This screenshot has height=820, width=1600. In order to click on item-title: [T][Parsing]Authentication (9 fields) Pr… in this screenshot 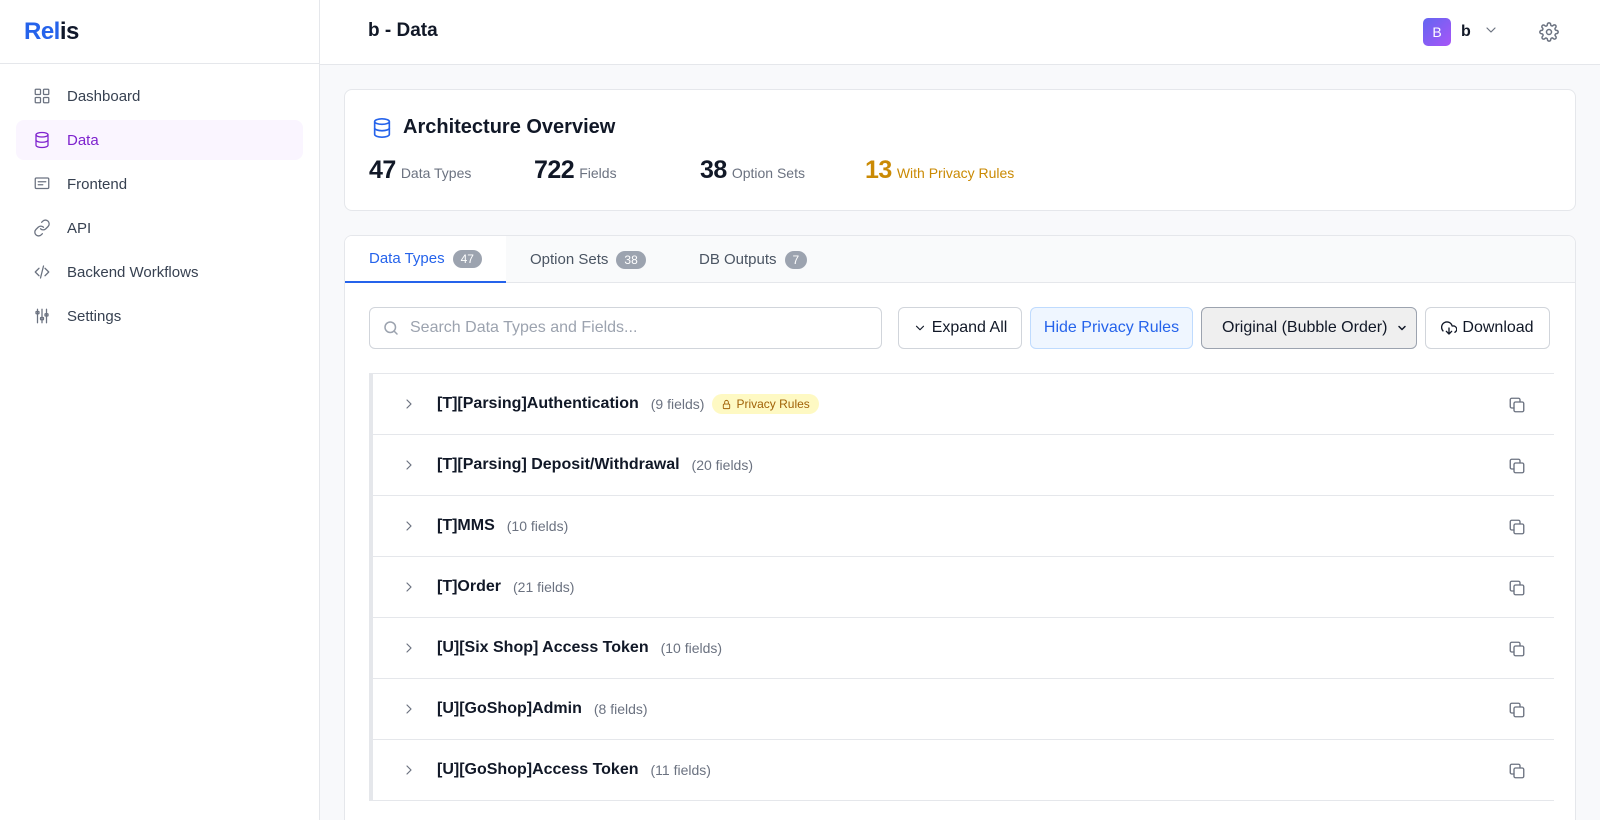, I will do `click(628, 404)`.